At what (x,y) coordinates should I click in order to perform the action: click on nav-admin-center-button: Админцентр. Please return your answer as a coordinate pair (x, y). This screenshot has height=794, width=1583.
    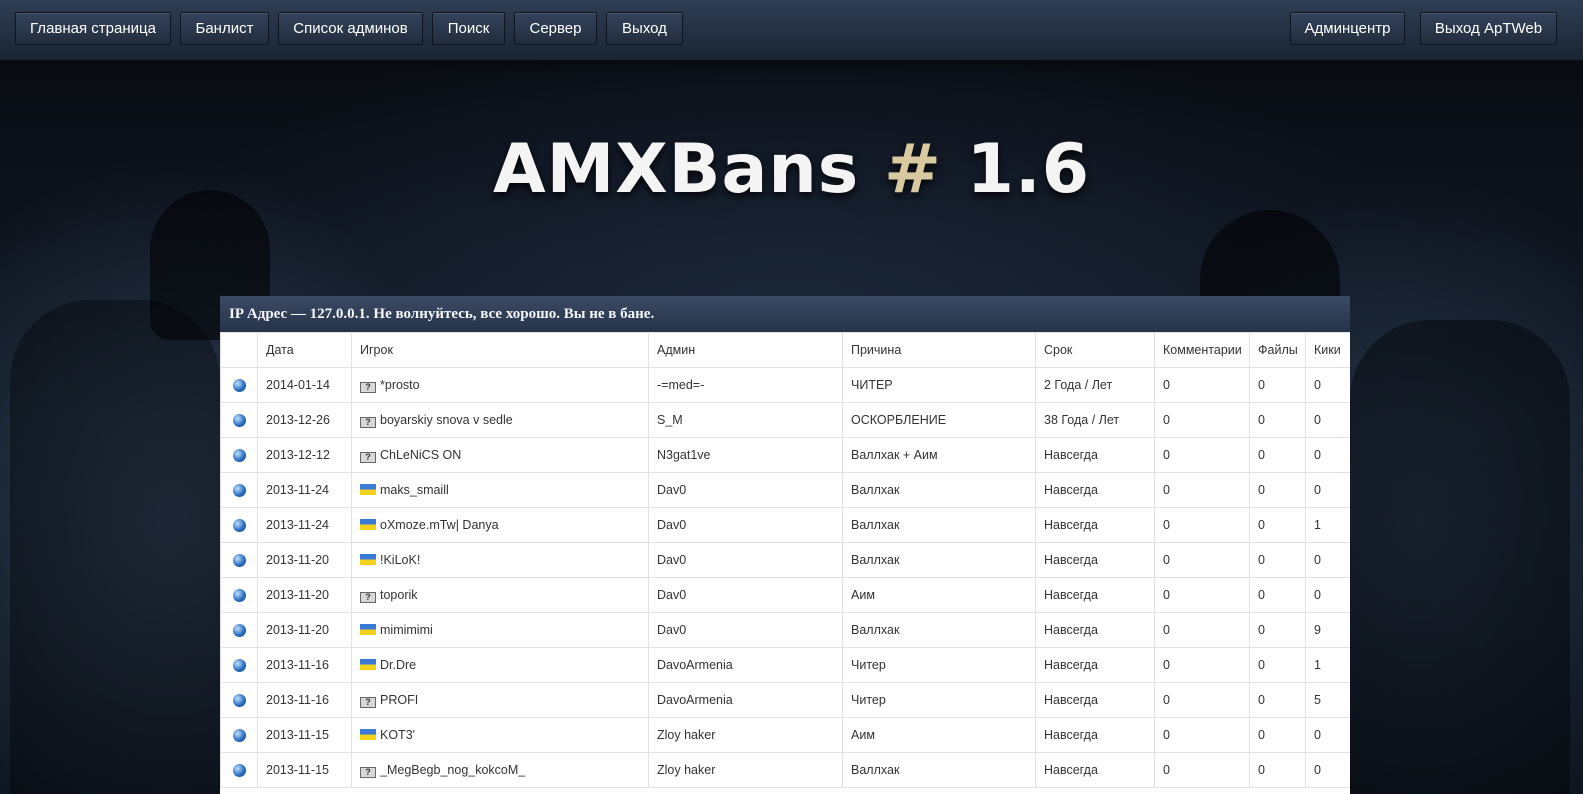
    Looking at the image, I should click on (1347, 28).